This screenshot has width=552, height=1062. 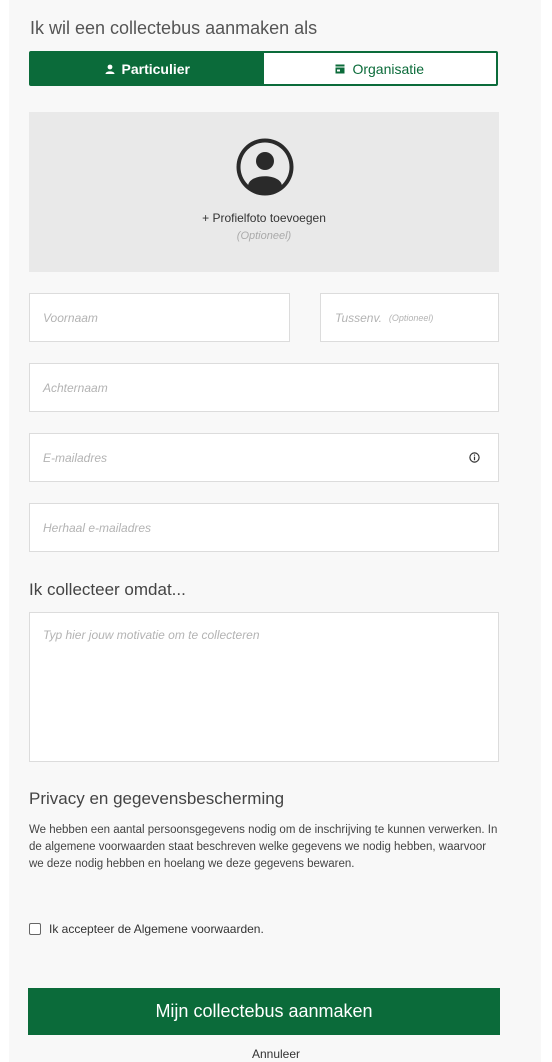 What do you see at coordinates (70, 317) in the screenshot?
I see `voornaam-placeholder: Voornaam` at bounding box center [70, 317].